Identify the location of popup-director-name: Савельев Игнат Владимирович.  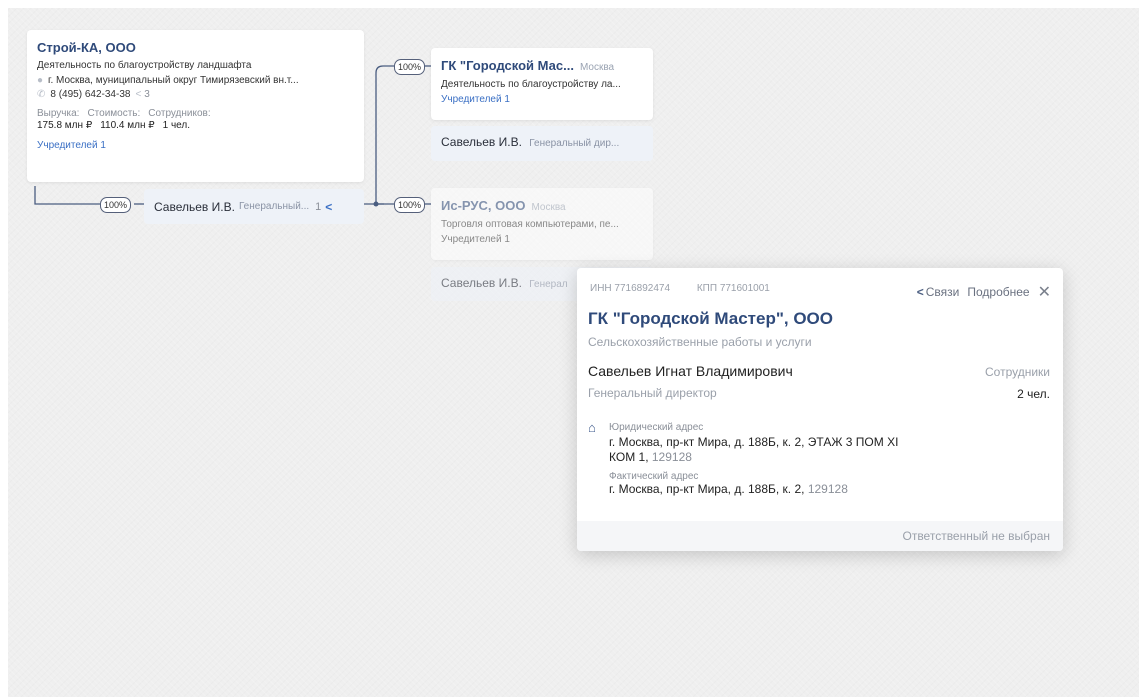
(690, 371).